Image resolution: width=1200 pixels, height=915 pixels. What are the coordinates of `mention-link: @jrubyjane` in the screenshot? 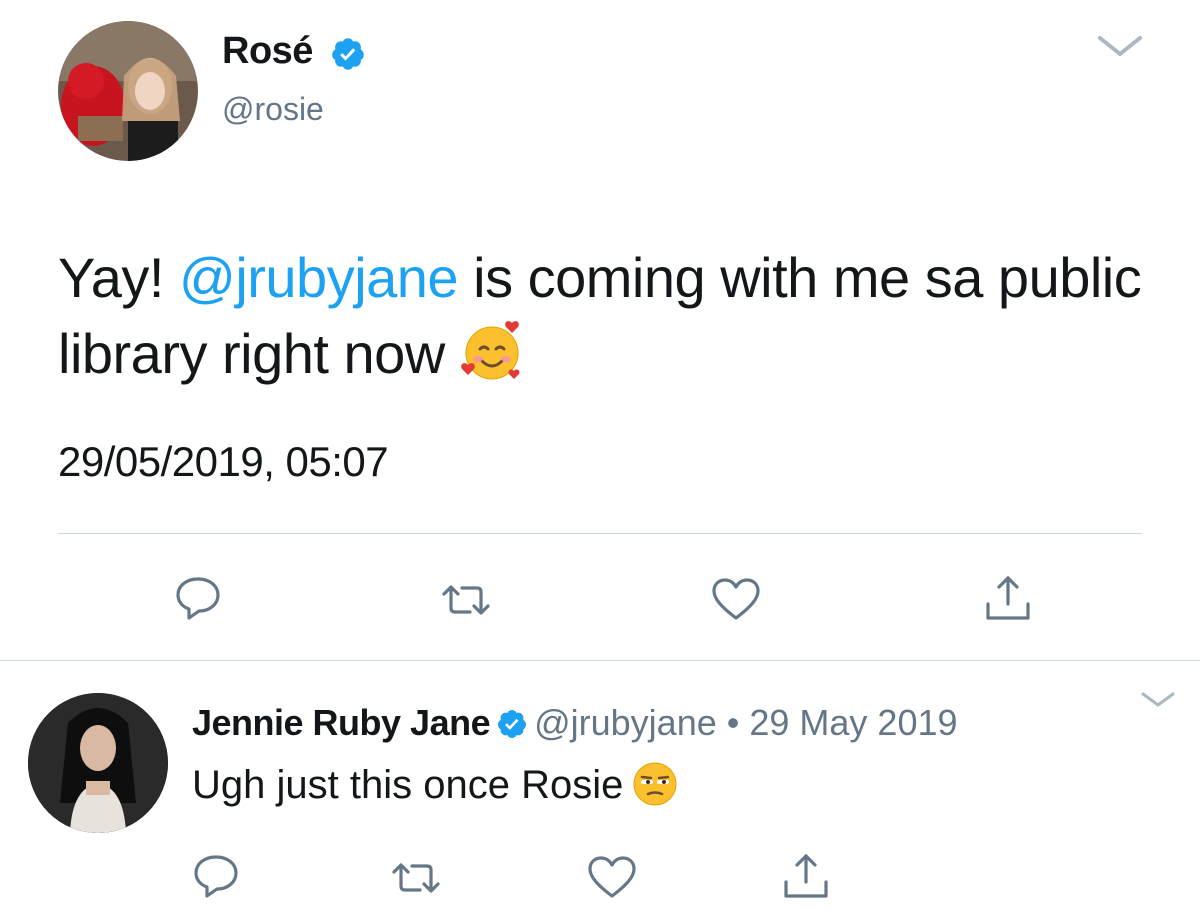 It's located at (319, 277).